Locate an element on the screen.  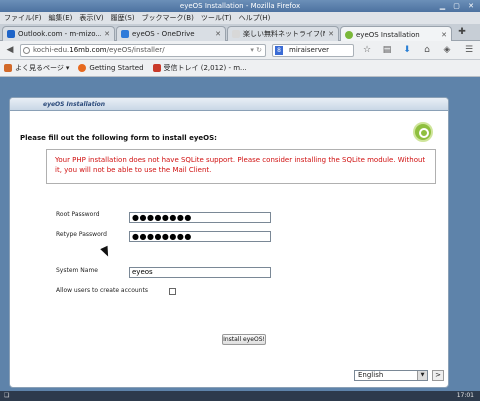
tab-onedrive: eyeOS - OneDrive ✕ is located at coordinates (171, 33).